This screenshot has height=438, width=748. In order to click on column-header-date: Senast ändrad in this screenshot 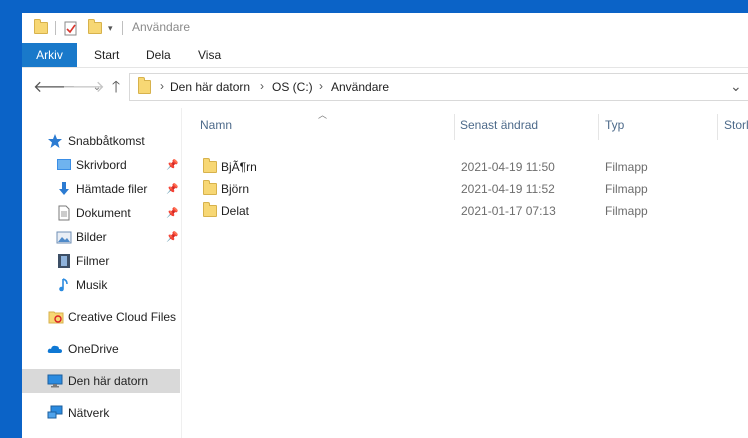, I will do `click(499, 125)`.